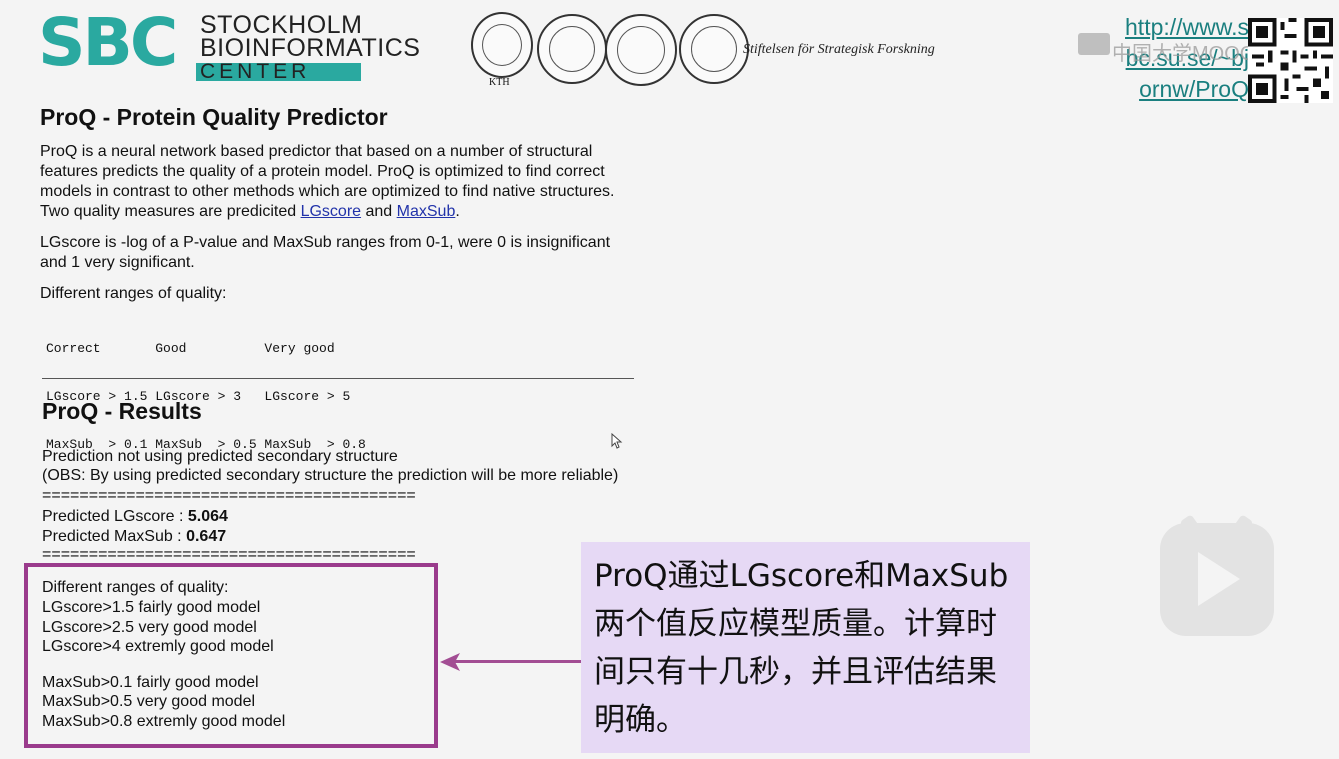 Image resolution: width=1339 pixels, height=759 pixels. Describe the element at coordinates (1219, 579) in the screenshot. I see `play-icon` at that location.